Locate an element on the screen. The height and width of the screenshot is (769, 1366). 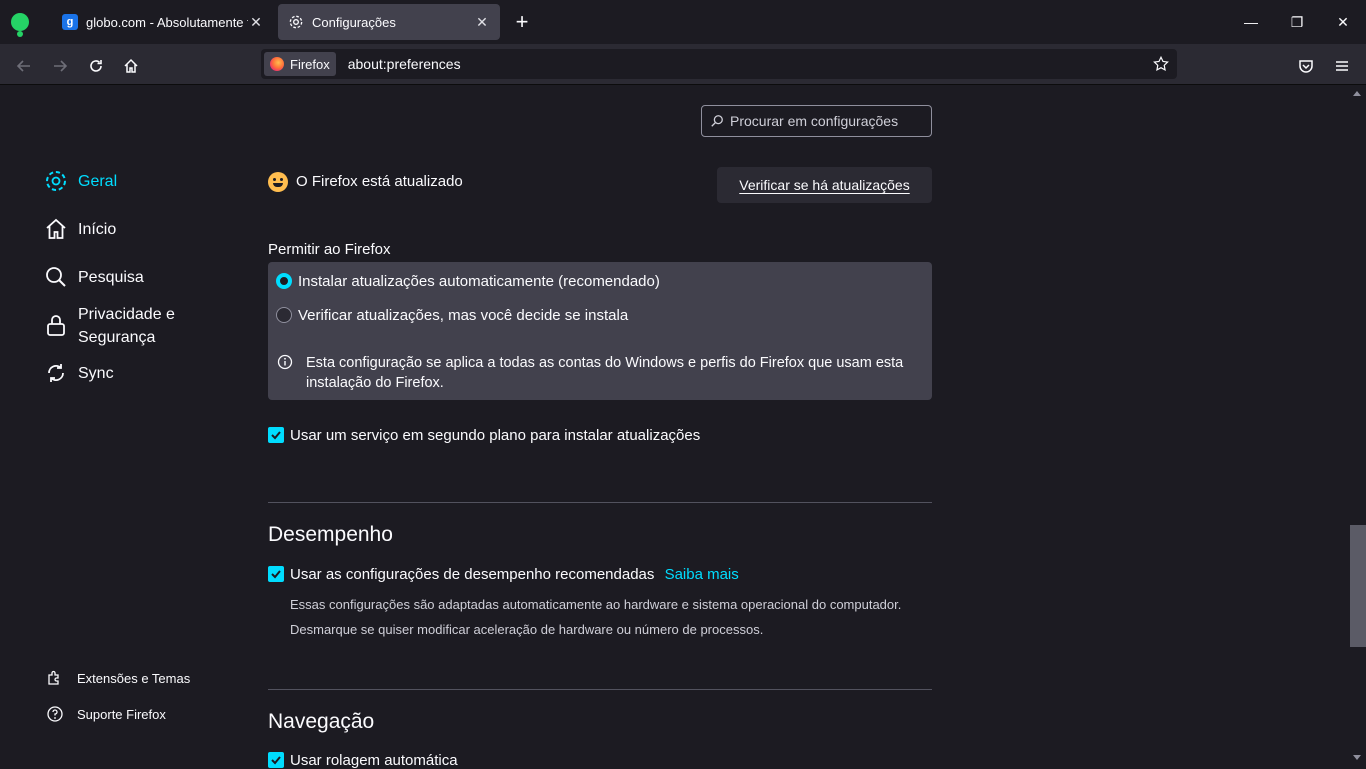
pocket-icon is located at coordinates (1306, 66).